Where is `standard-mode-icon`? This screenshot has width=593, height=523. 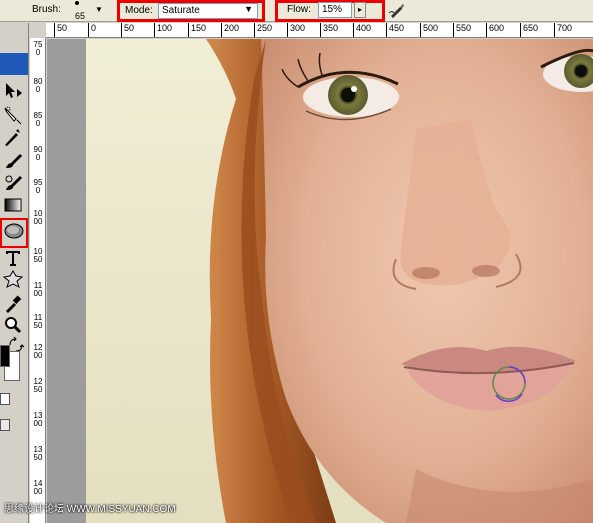
standard-mode-icon is located at coordinates (5, 399).